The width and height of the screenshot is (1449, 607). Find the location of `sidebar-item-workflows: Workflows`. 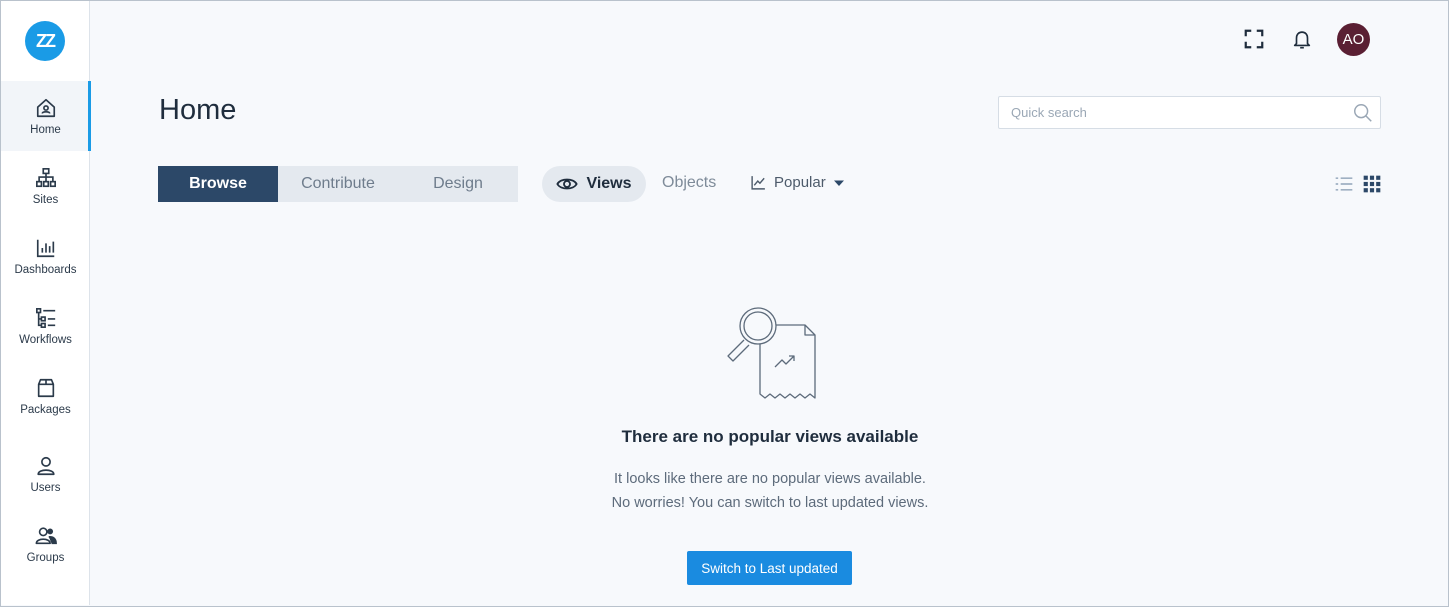

sidebar-item-workflows: Workflows is located at coordinates (45, 326).